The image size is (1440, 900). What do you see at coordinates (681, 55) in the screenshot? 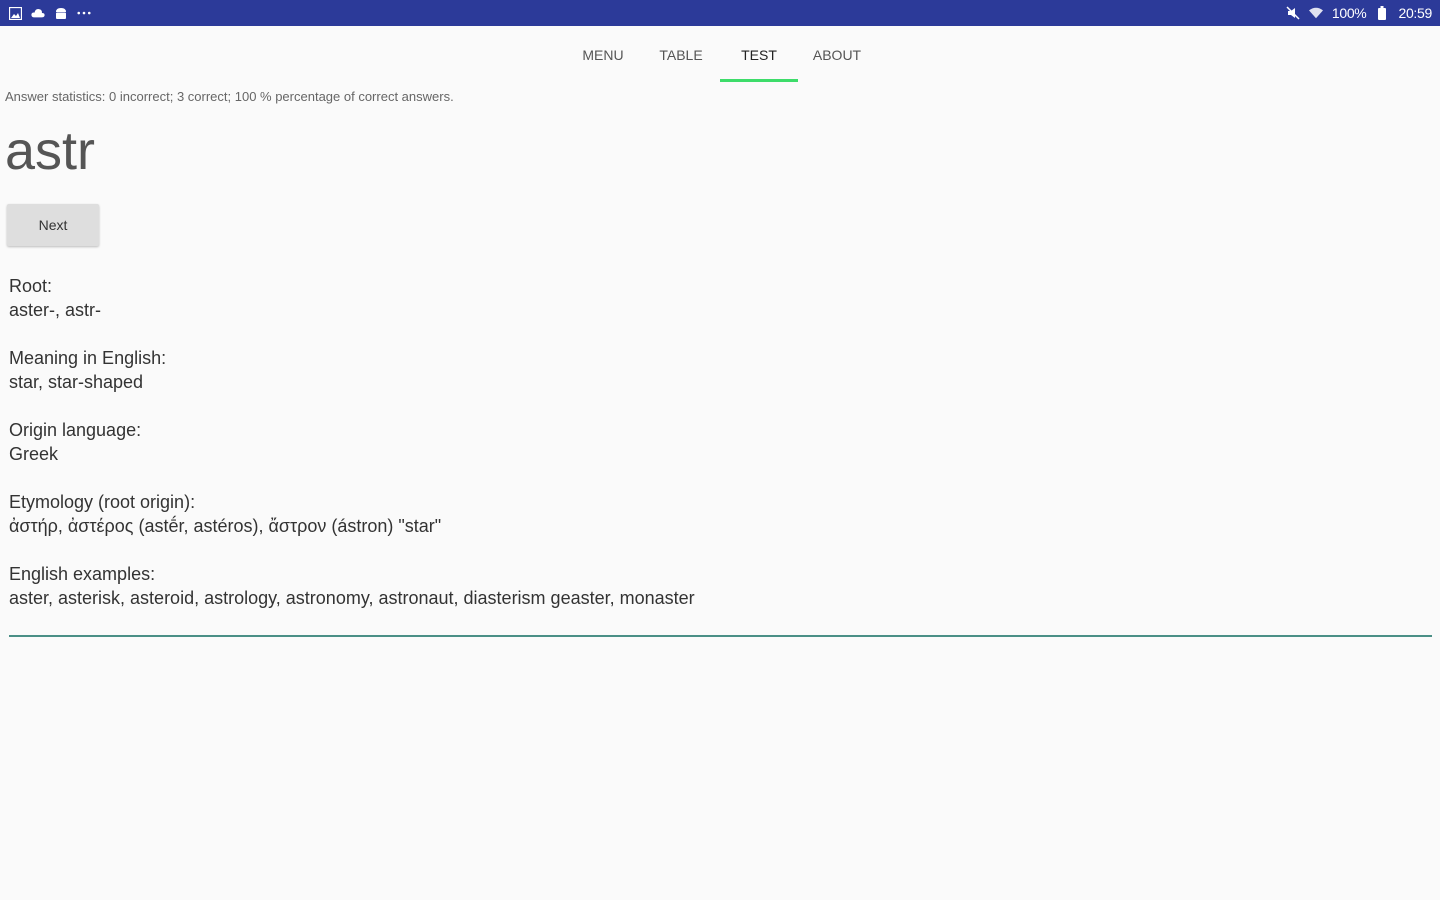
I see `tab-table: TABLE` at bounding box center [681, 55].